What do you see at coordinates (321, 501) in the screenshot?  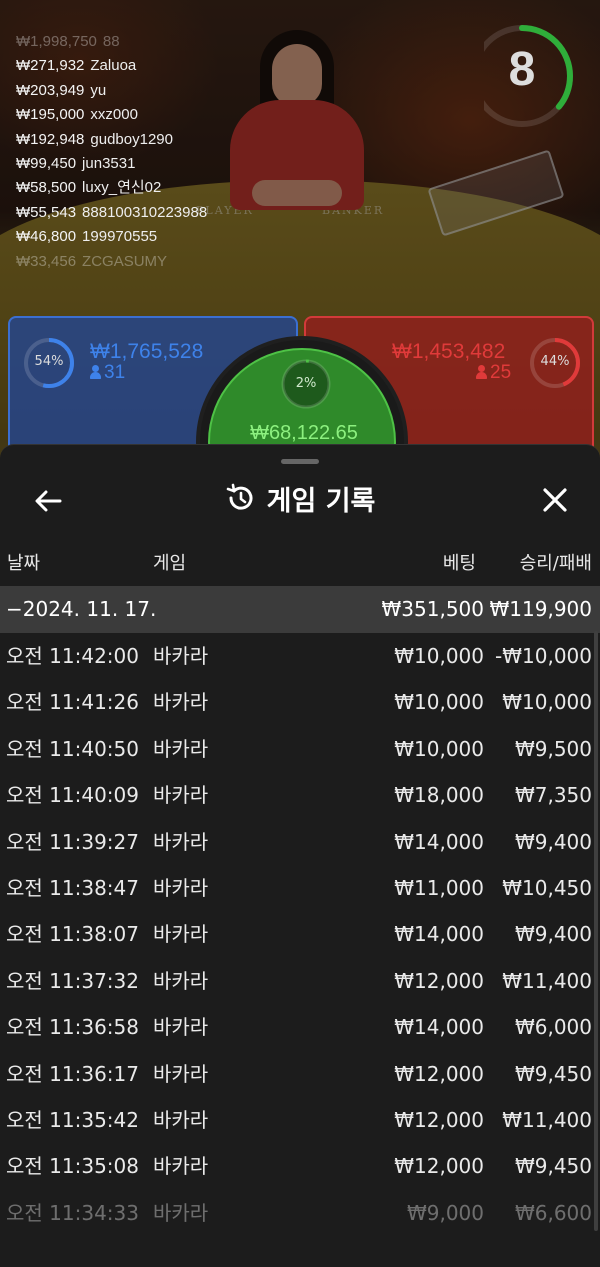 I see `page-title: 게임 기록` at bounding box center [321, 501].